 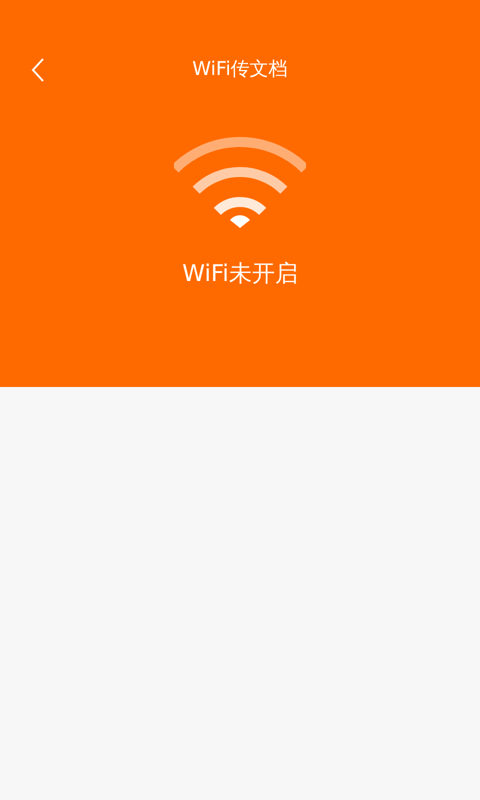 I want to click on page-title: WiFi传文档, so click(x=240, y=69).